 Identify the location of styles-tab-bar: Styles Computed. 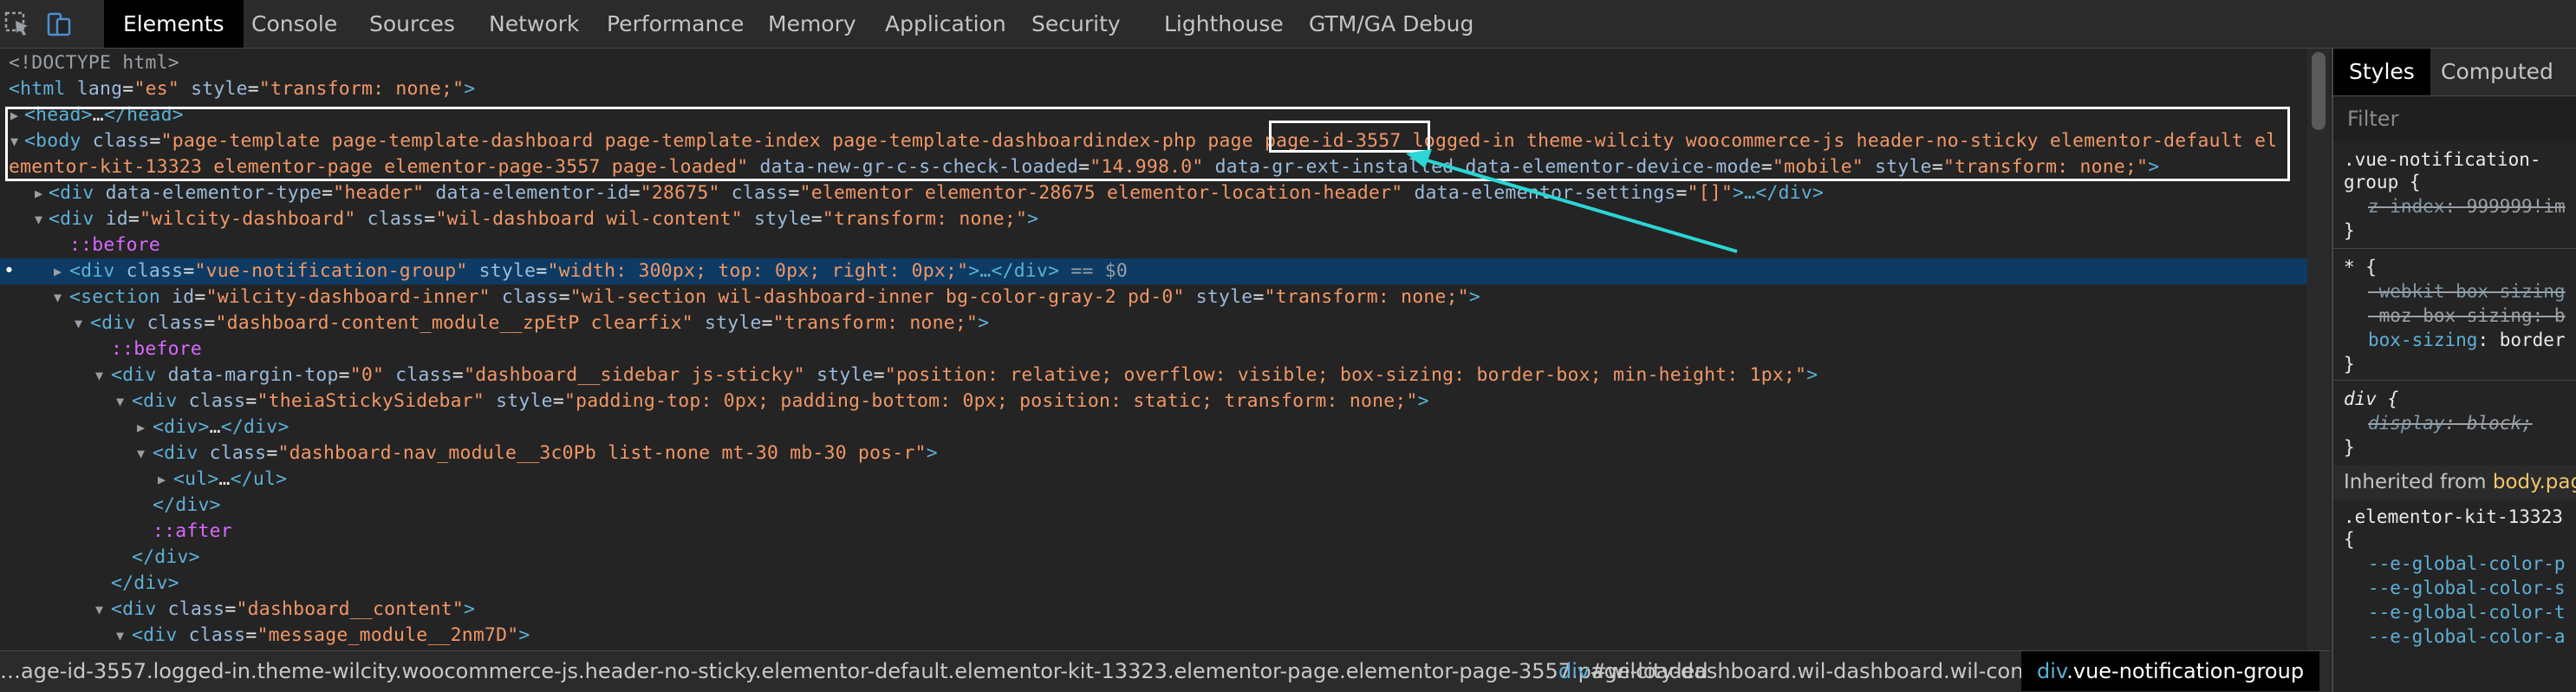
(2454, 72).